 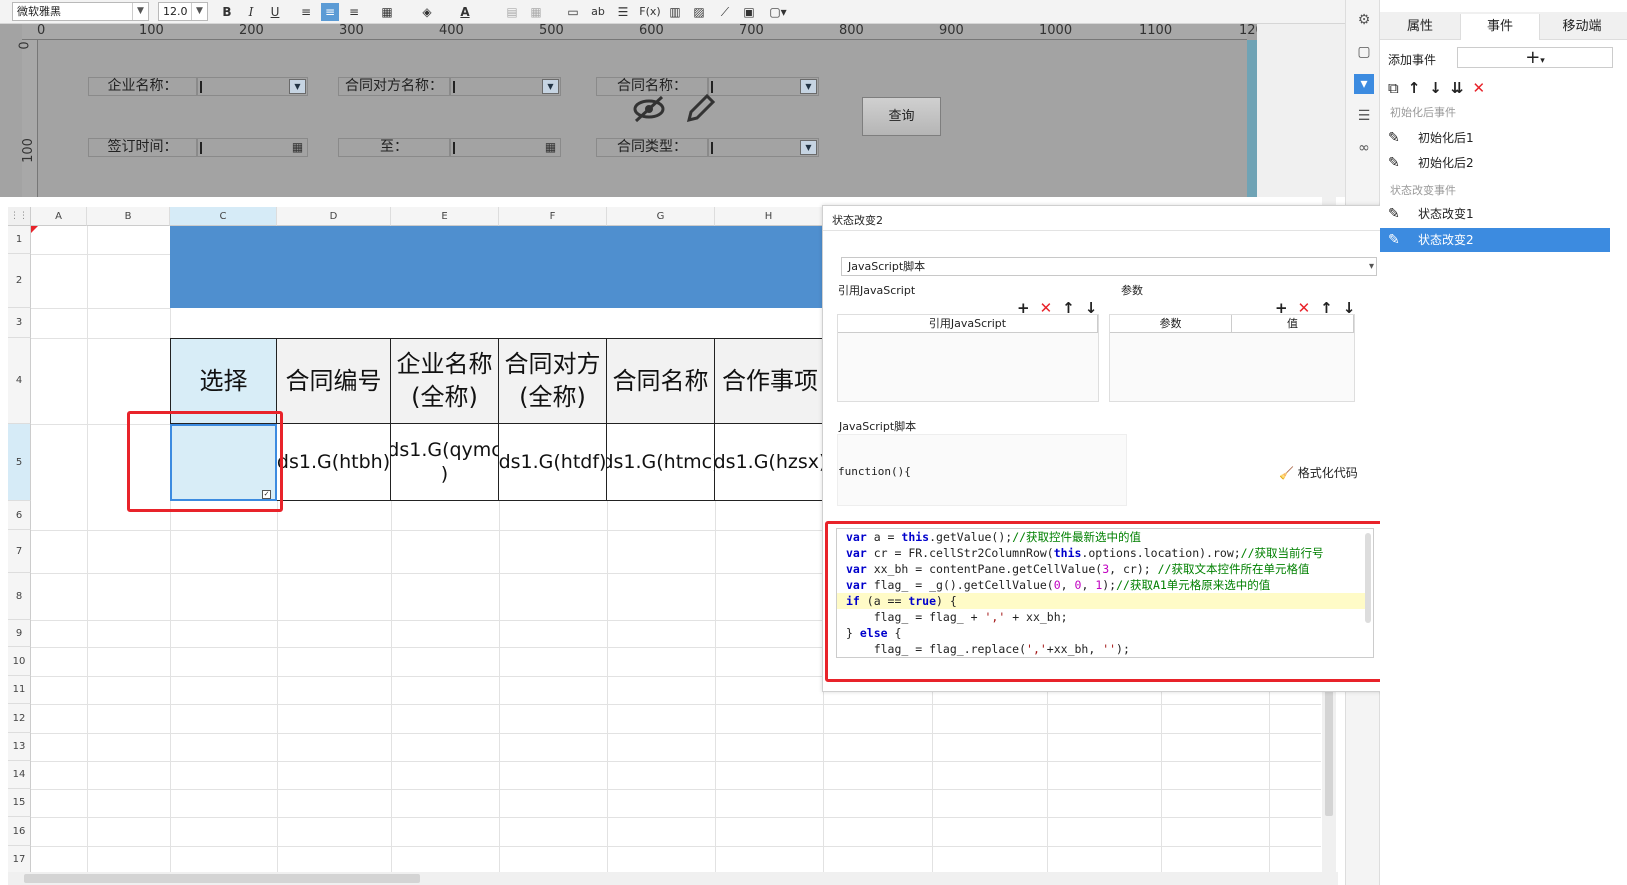 I want to click on data-cell: ds1.G(htdf), so click(x=553, y=462).